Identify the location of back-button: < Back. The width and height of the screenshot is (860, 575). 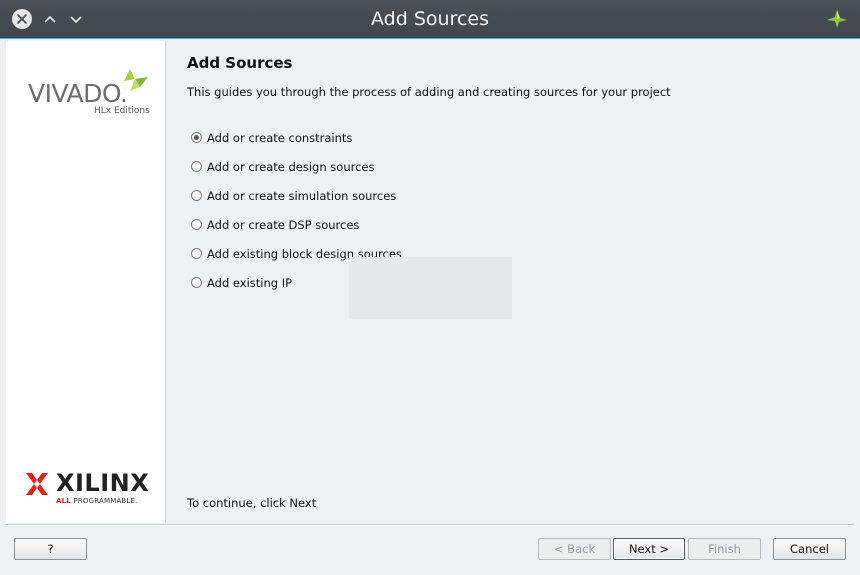
(574, 549).